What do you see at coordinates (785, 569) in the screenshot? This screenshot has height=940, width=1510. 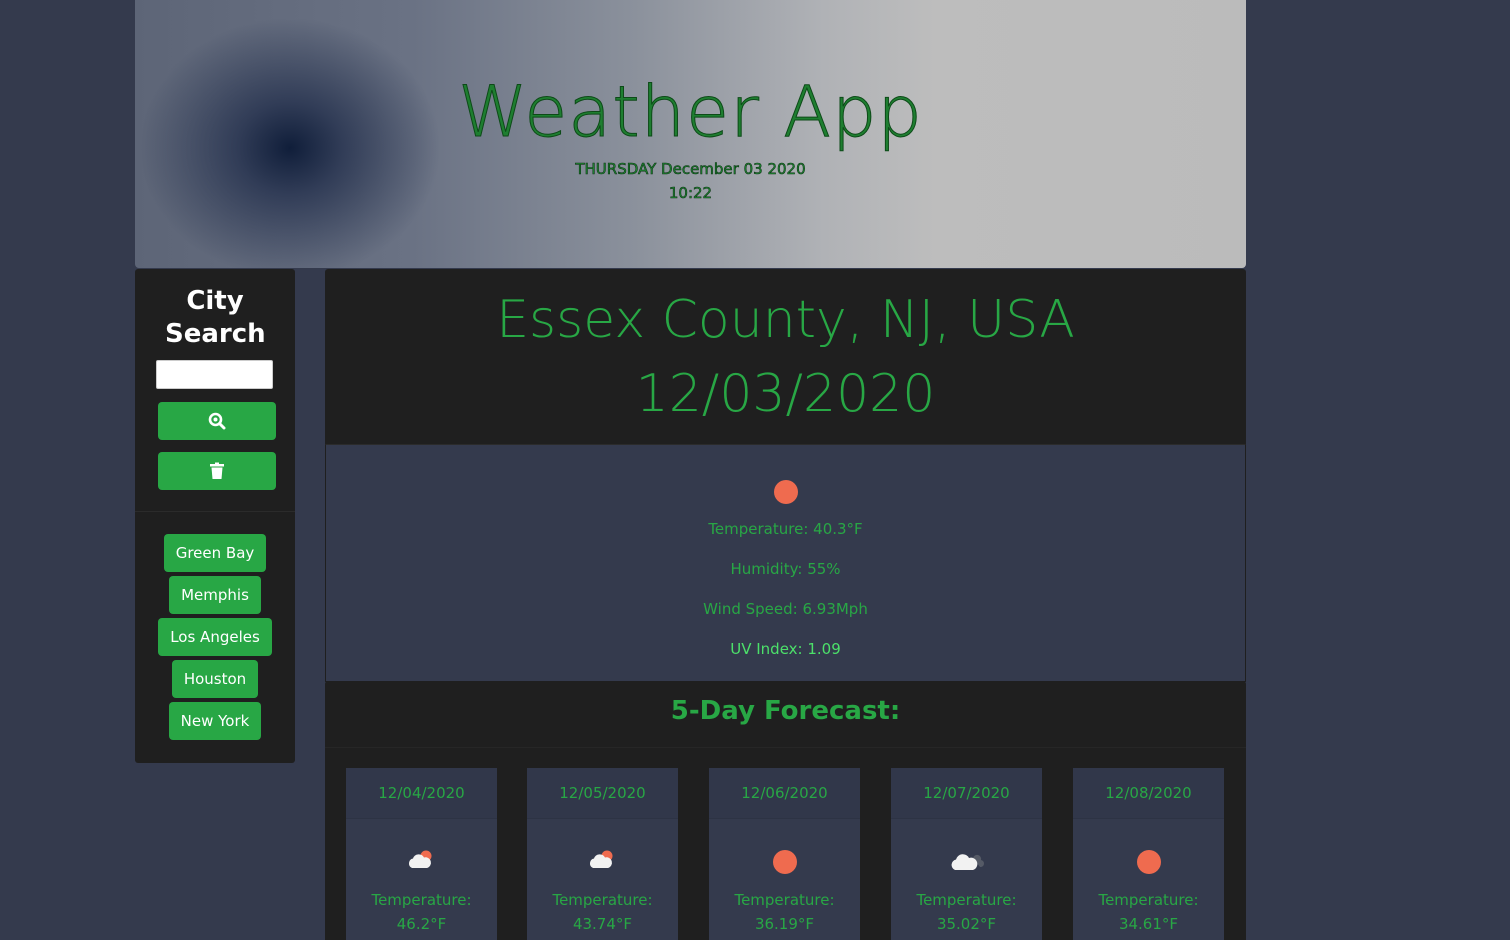 I see `current-humidity: Humidity: 55%` at bounding box center [785, 569].